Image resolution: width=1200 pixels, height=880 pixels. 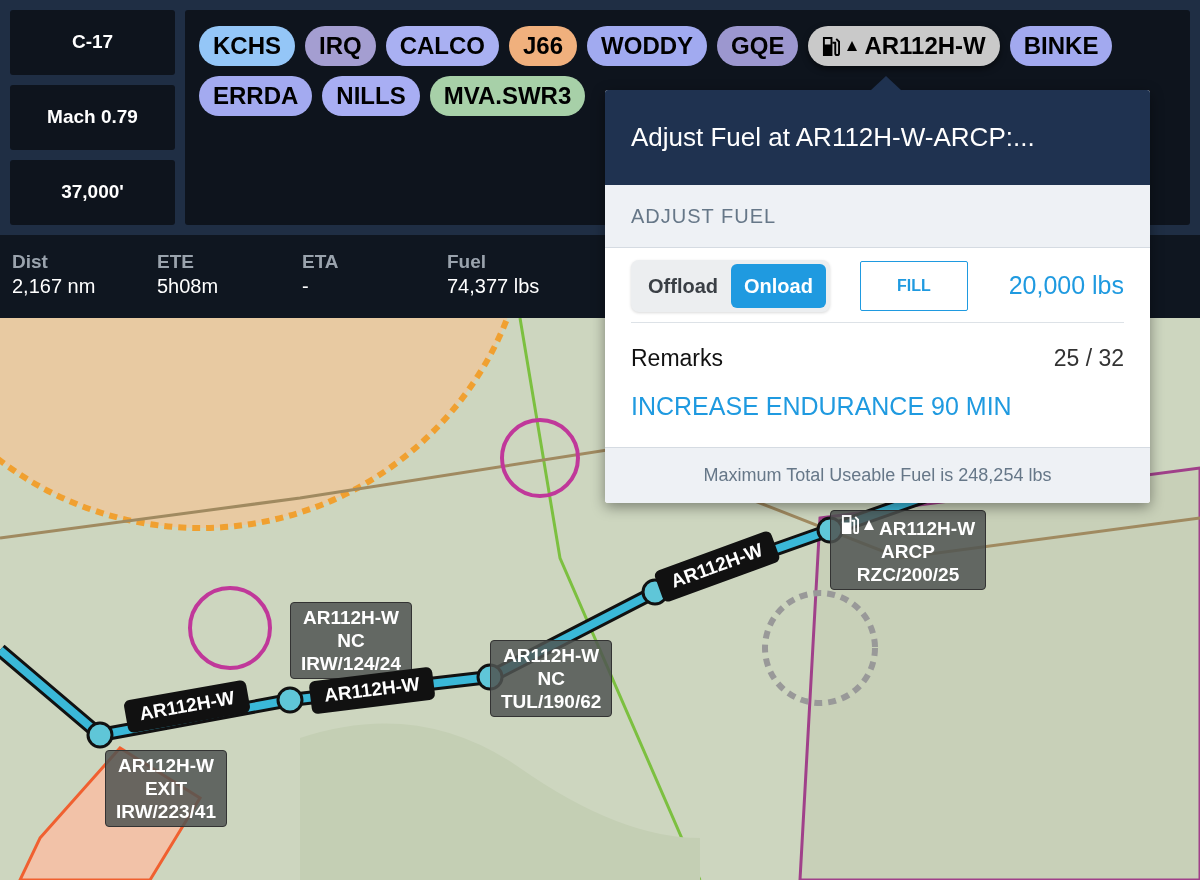 I want to click on waypoint-callout: AR112H-W ARCP RZC/200/25, so click(x=908, y=550).